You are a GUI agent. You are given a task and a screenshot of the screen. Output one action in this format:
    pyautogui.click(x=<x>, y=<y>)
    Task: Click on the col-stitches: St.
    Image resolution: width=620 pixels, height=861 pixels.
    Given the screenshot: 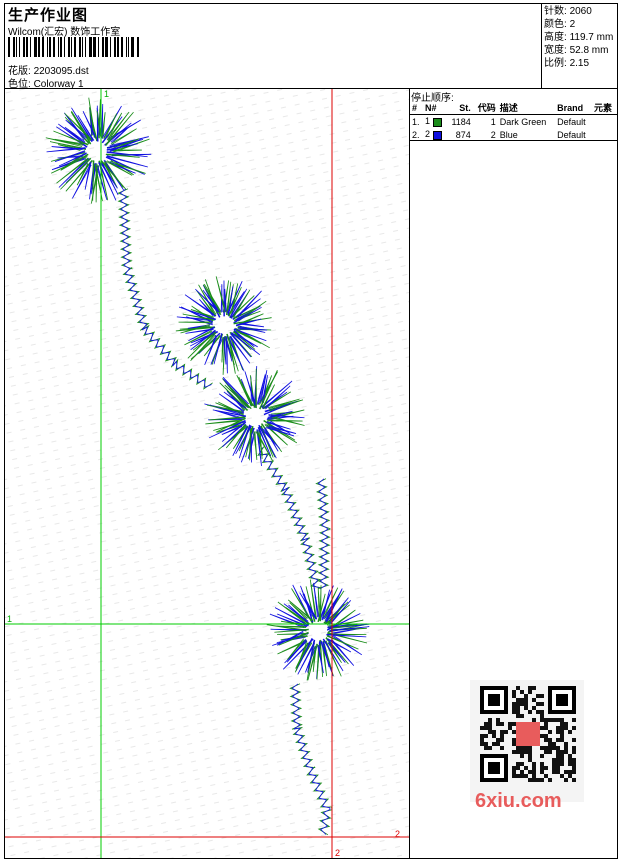 What is the action you would take?
    pyautogui.click(x=465, y=107)
    